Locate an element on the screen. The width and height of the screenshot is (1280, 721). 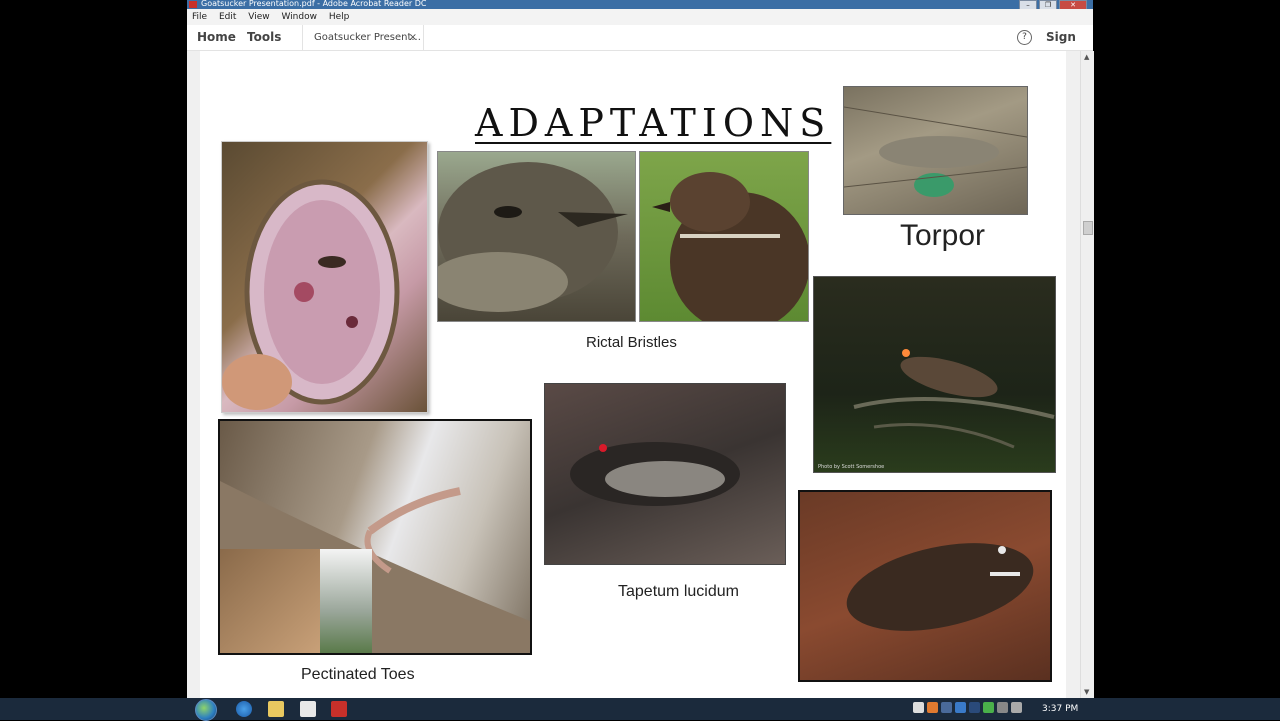
close-tab-icon: × is located at coordinates (413, 37).